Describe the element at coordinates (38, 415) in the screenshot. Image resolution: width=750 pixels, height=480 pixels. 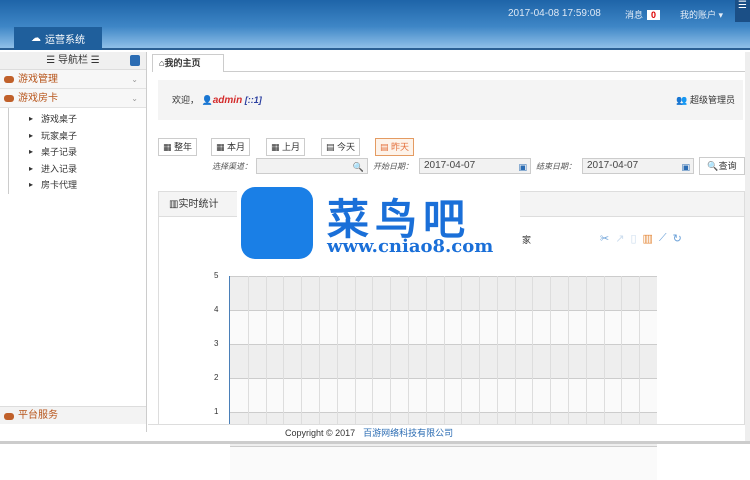
I see `sidebar-group-label: 平台服务` at that location.